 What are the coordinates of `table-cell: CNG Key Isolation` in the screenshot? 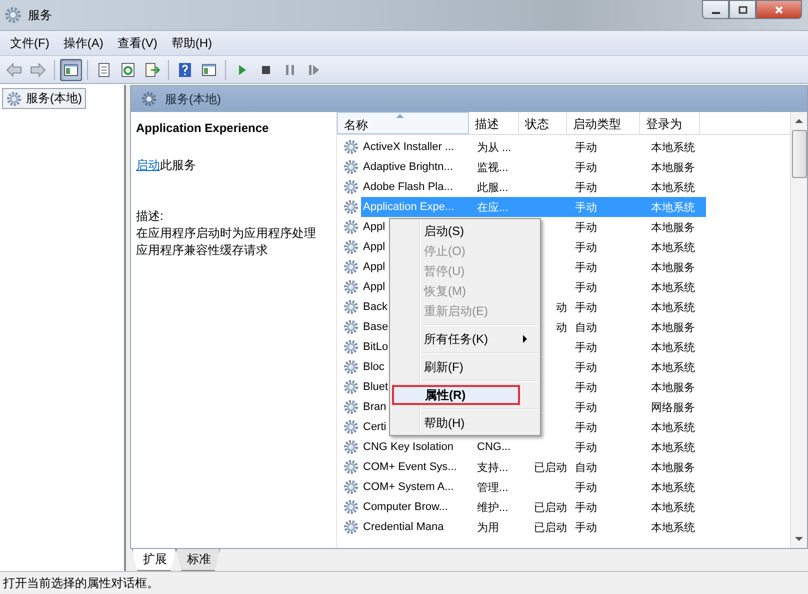 It's located at (408, 447).